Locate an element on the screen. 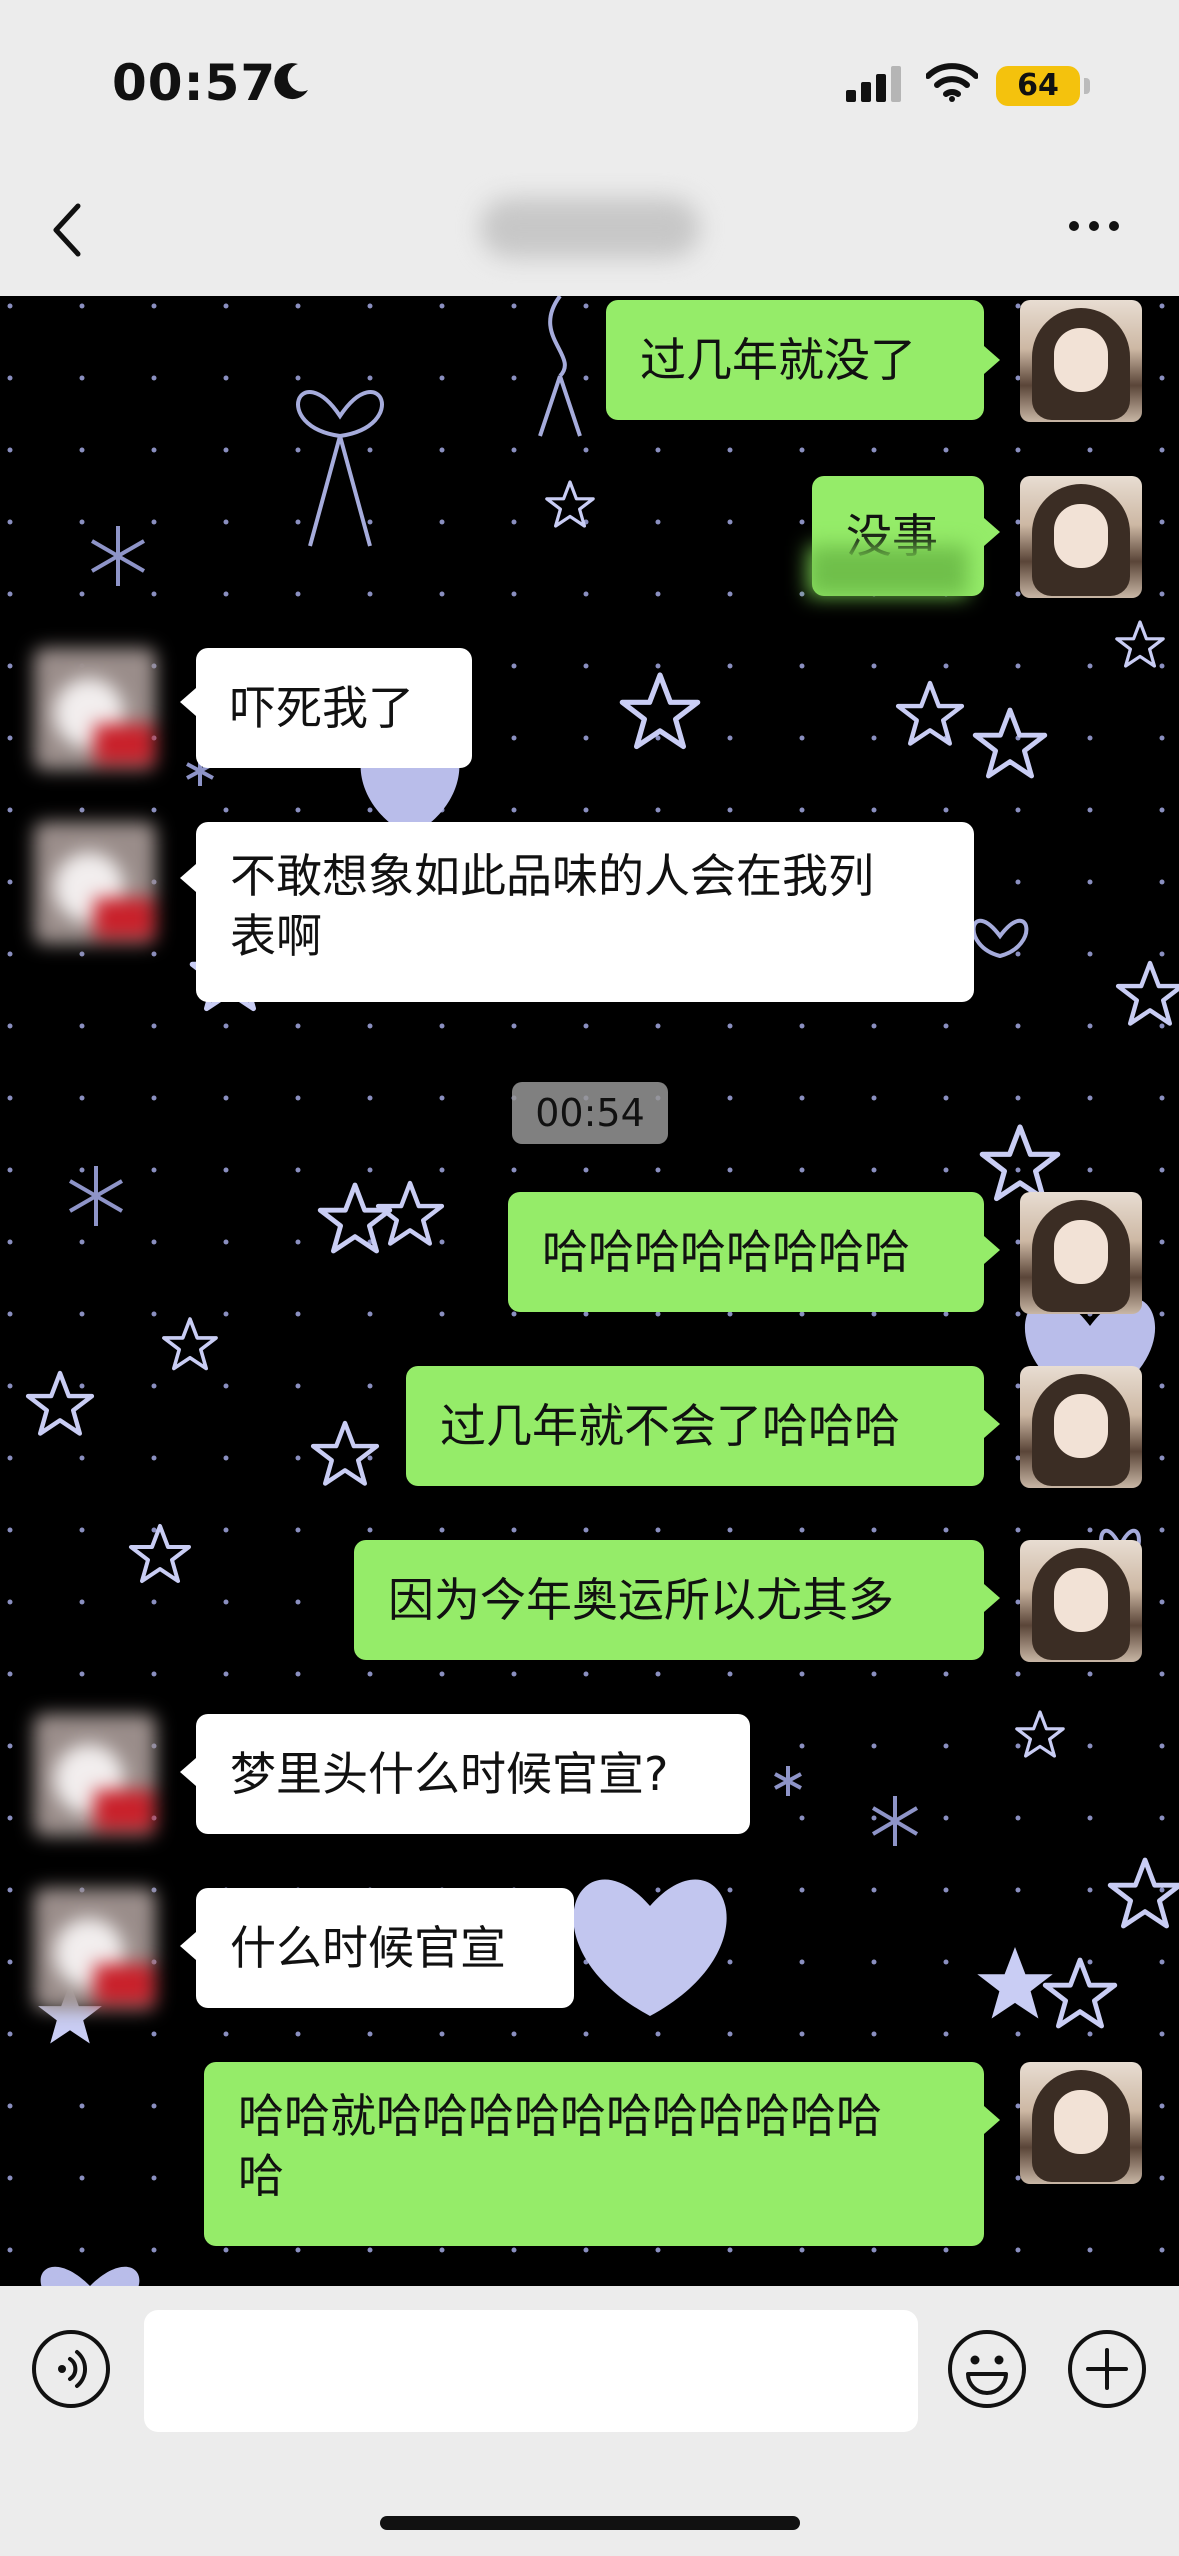 Image resolution: width=1179 pixels, height=2556 pixels. home-indicator is located at coordinates (590, 2523).